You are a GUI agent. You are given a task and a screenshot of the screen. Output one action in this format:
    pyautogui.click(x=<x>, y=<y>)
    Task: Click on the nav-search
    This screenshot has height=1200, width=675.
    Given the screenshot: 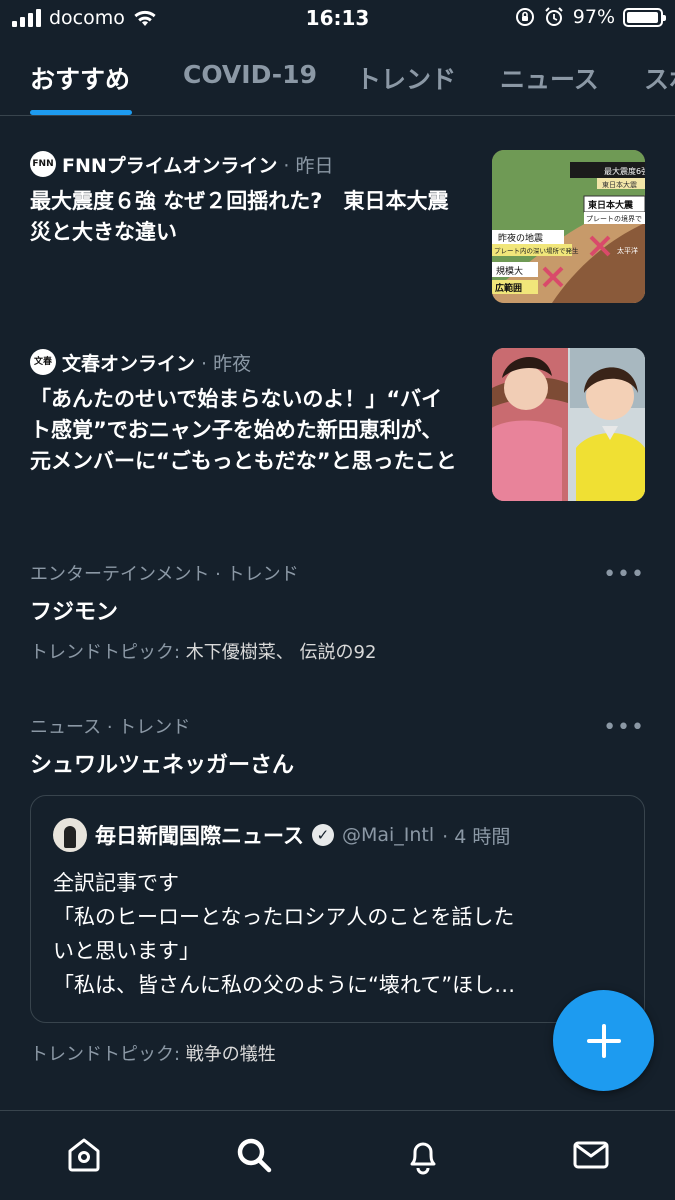 What is the action you would take?
    pyautogui.click(x=254, y=1155)
    